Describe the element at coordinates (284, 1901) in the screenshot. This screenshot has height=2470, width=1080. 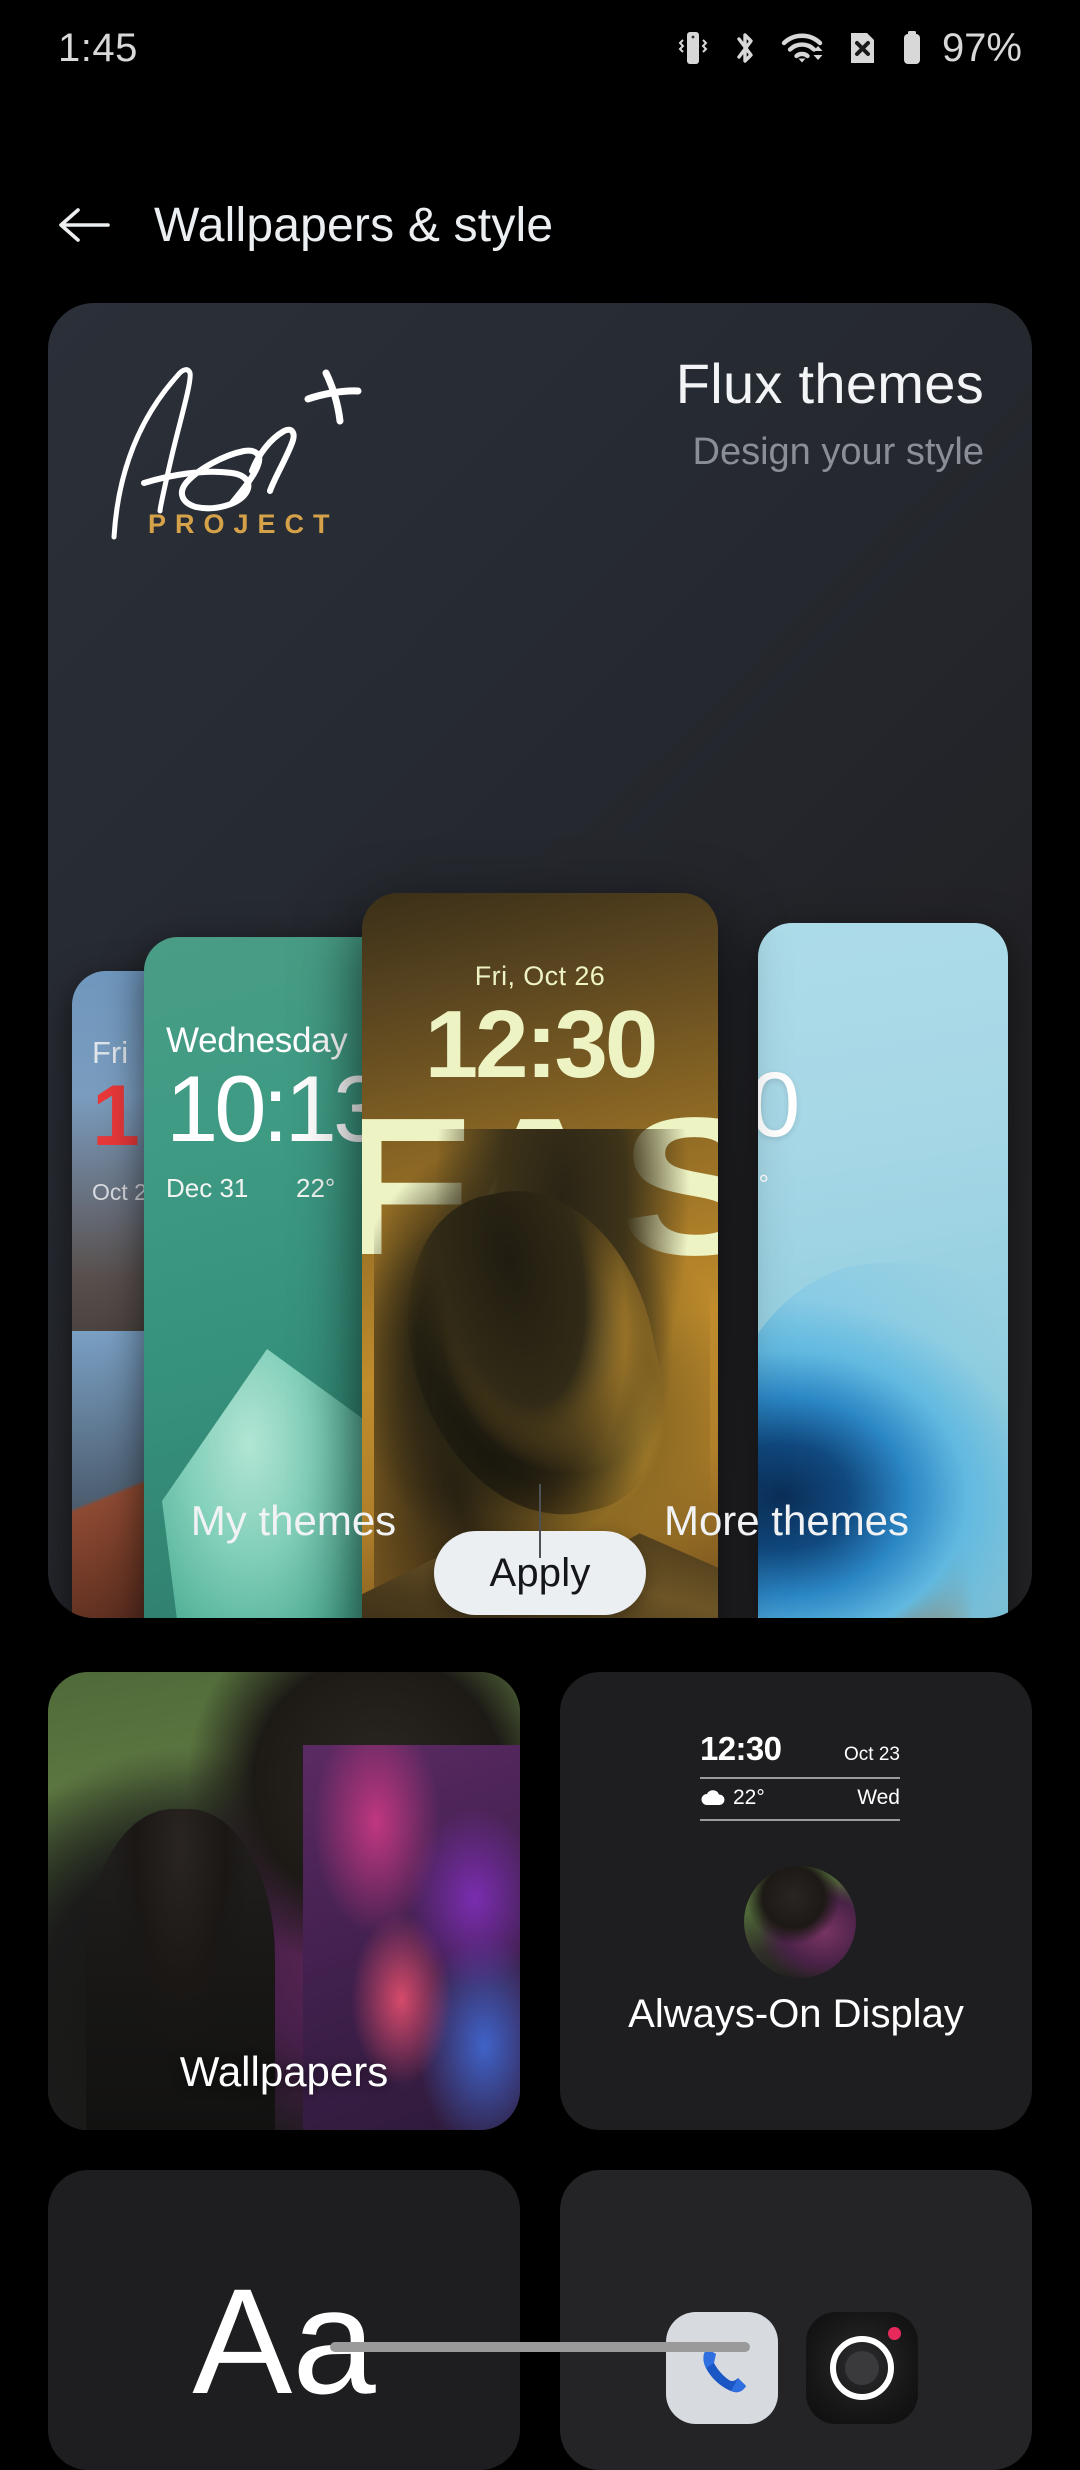
I see `tile-wallpapers: Wallpapers` at that location.